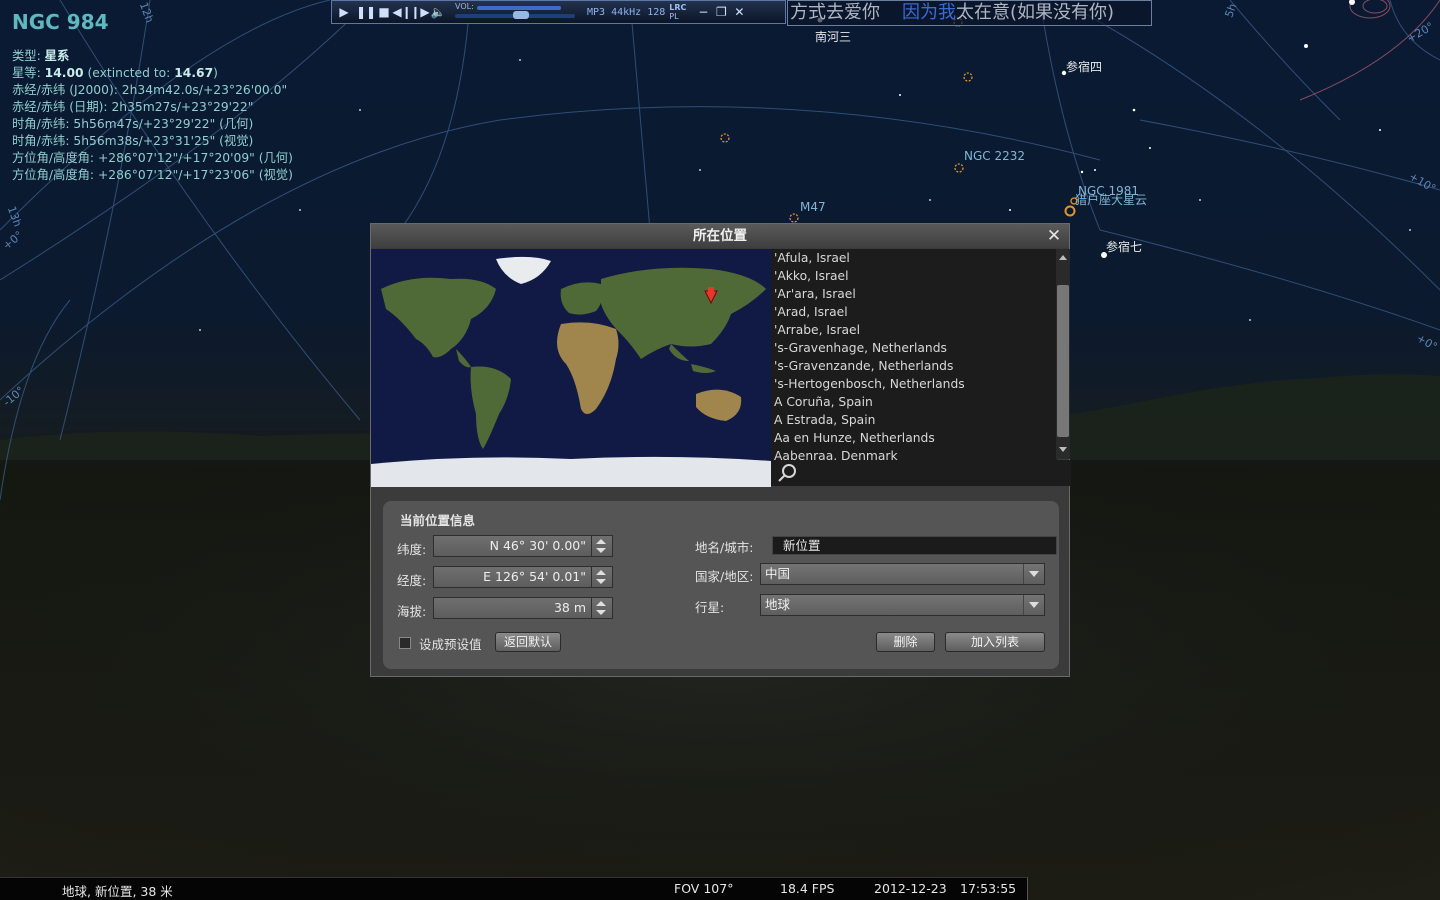  What do you see at coordinates (1035, 12) in the screenshot?
I see `lyrics-after: 太在意(如果没有你)` at bounding box center [1035, 12].